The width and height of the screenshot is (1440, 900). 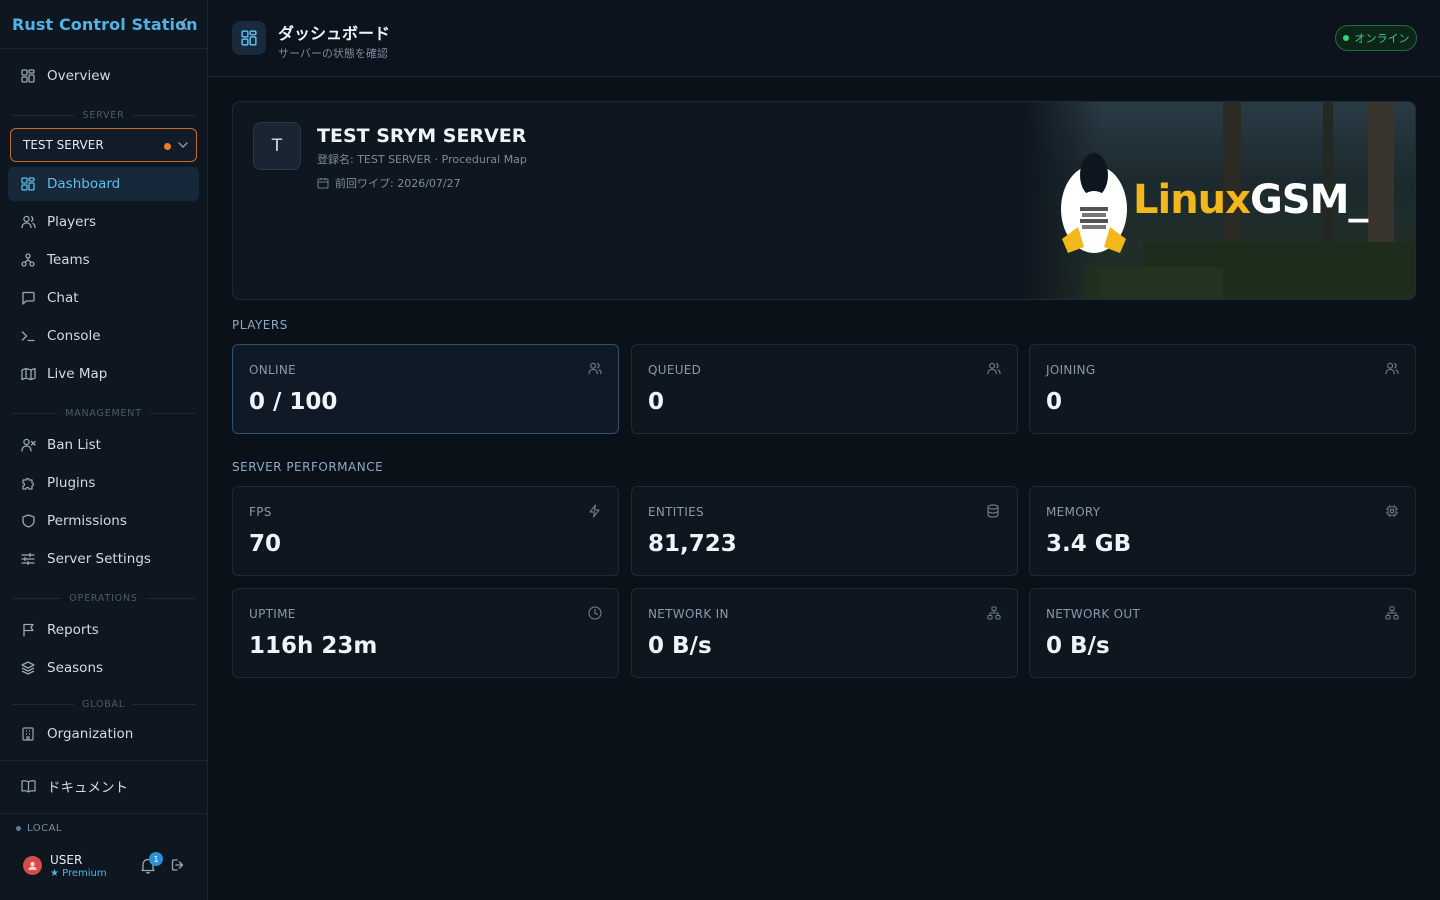 What do you see at coordinates (74, 336) in the screenshot?
I see `sidebar-item-label: Console` at bounding box center [74, 336].